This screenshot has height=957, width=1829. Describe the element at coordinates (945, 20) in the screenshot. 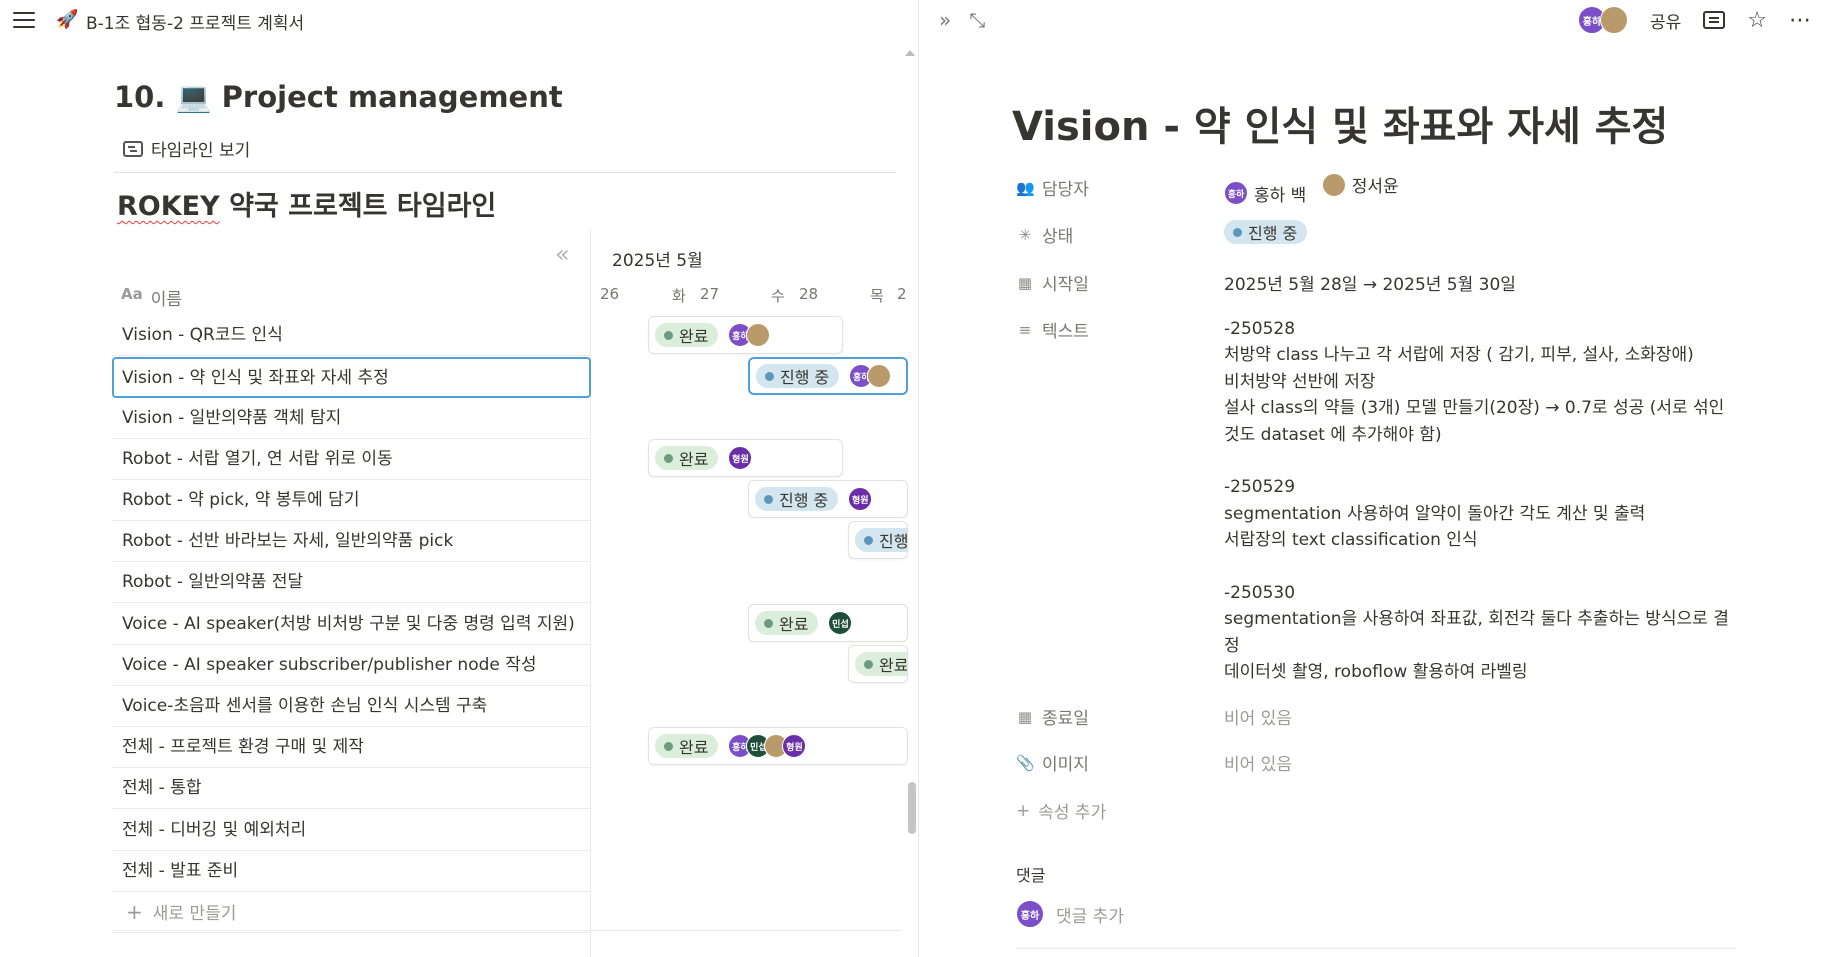

I see `expand-icon: »` at that location.